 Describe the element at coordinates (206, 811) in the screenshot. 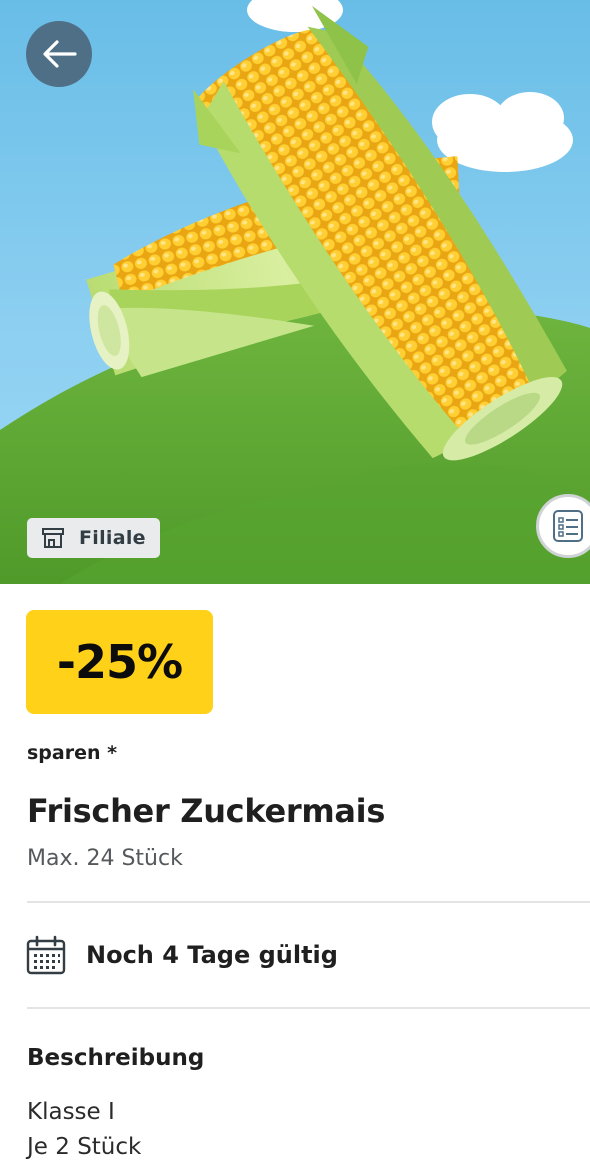

I see `product-title: Frischer Zuckermais` at that location.